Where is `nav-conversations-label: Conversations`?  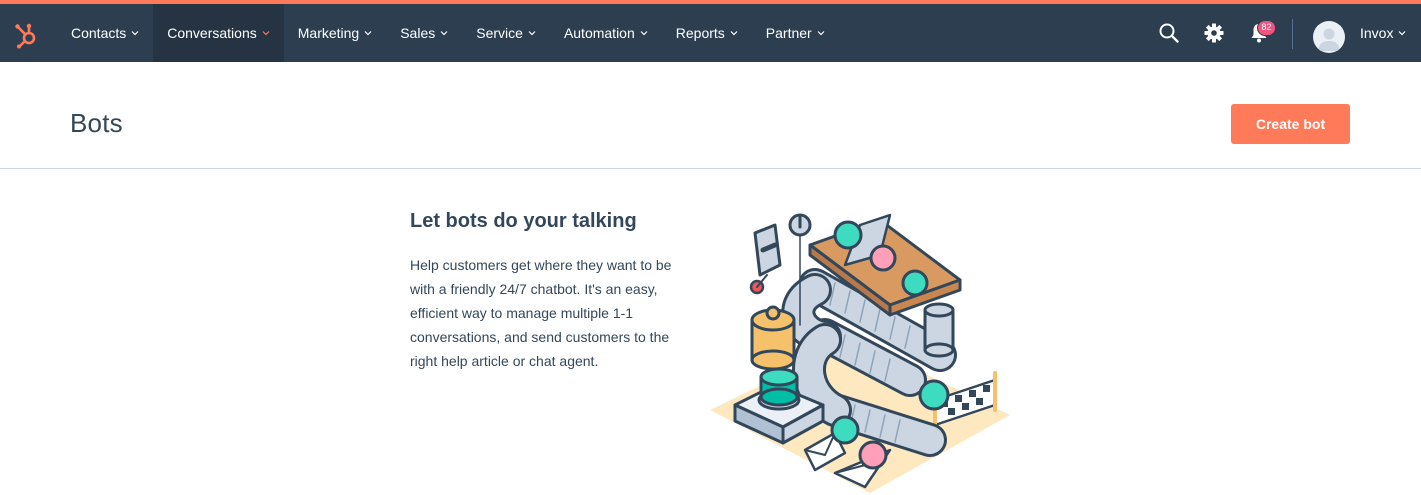
nav-conversations-label: Conversations is located at coordinates (212, 33).